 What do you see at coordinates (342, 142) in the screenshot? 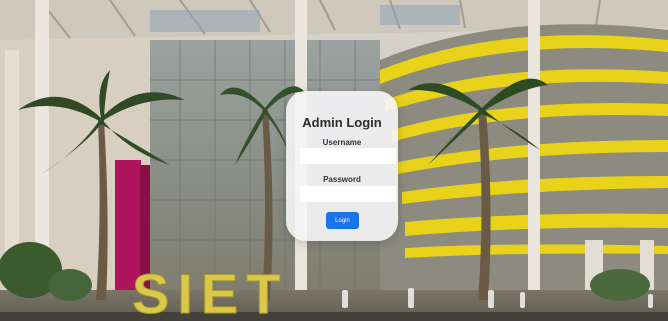
I see `username-label: Username` at bounding box center [342, 142].